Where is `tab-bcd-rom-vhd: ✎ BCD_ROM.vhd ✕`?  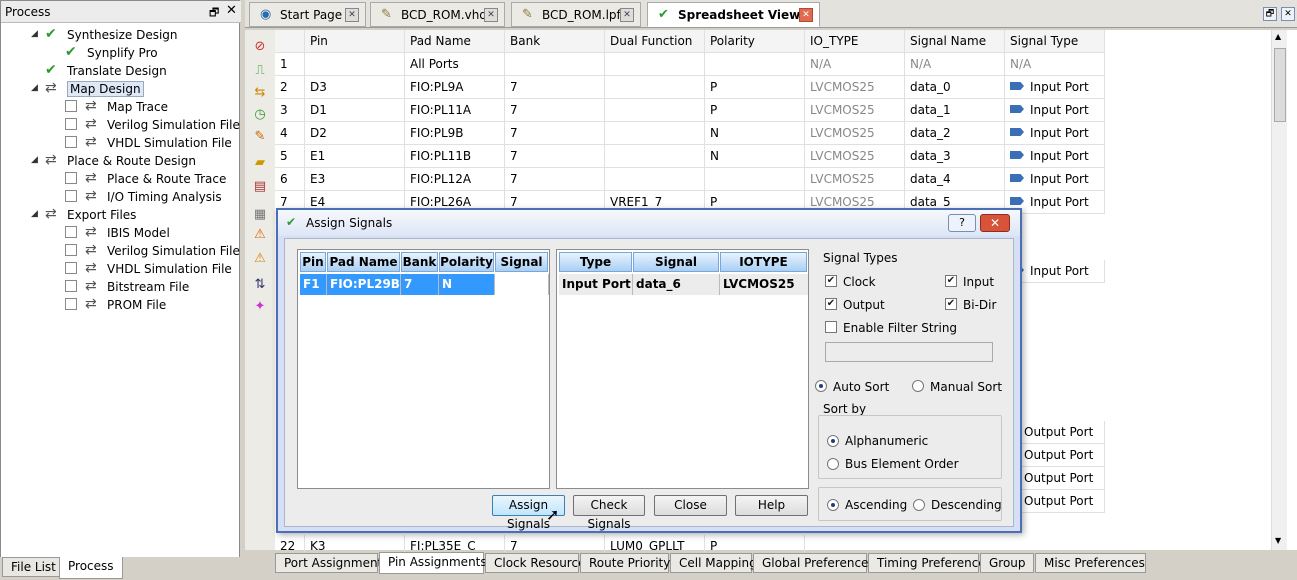
tab-bcd-rom-vhd: ✎ BCD_ROM.vhd ✕ is located at coordinates (437, 14).